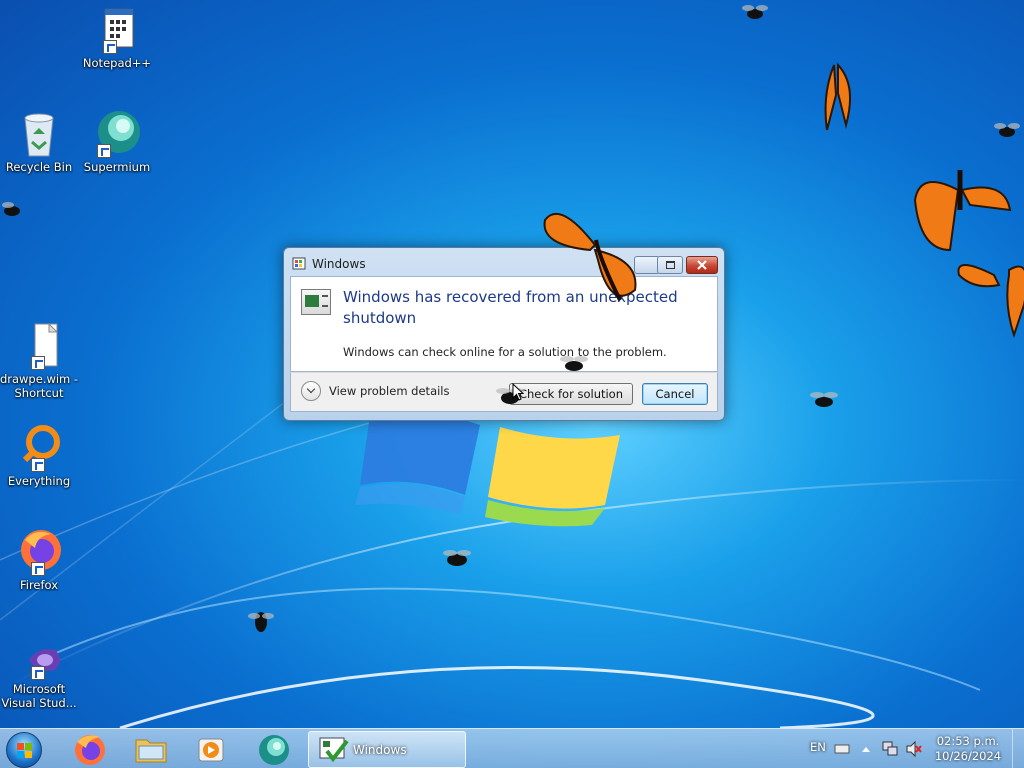 The height and width of the screenshot is (768, 1024). Describe the element at coordinates (334, 750) in the screenshot. I see `problem-reports-icon` at that location.